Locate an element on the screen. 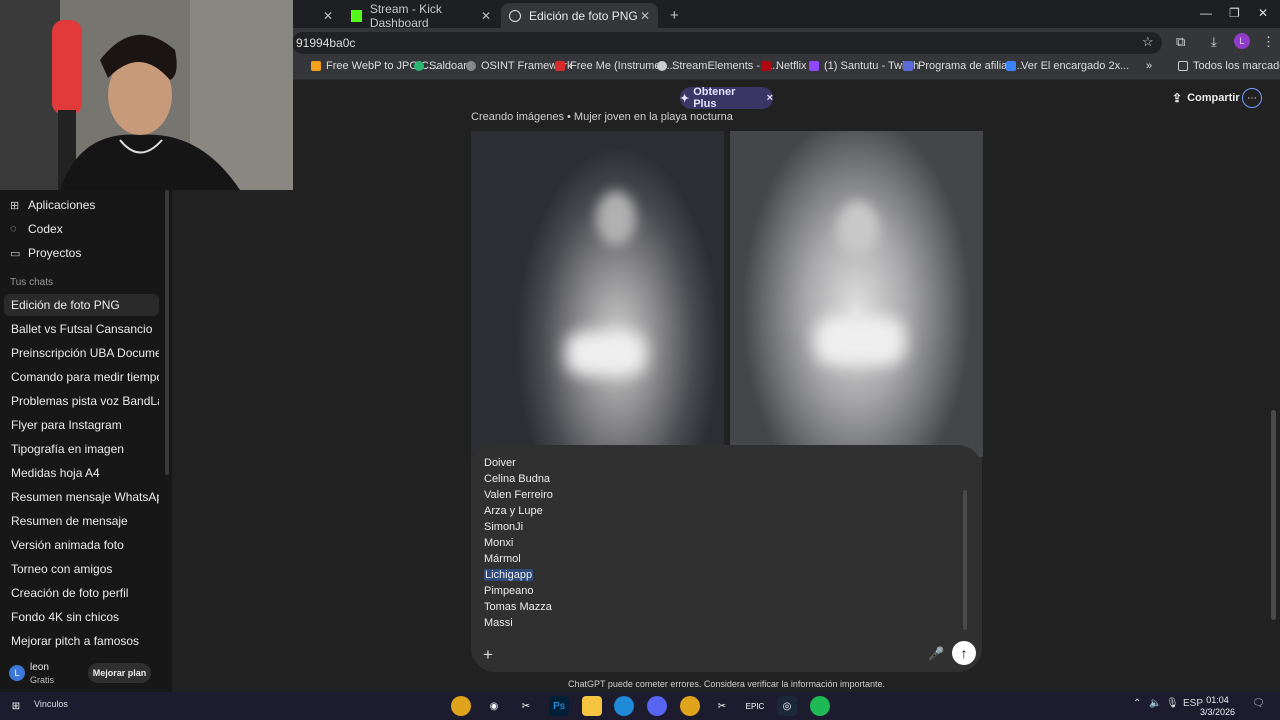 This screenshot has height=720, width=1280. more-bookmarks-icon: » is located at coordinates (1149, 66).